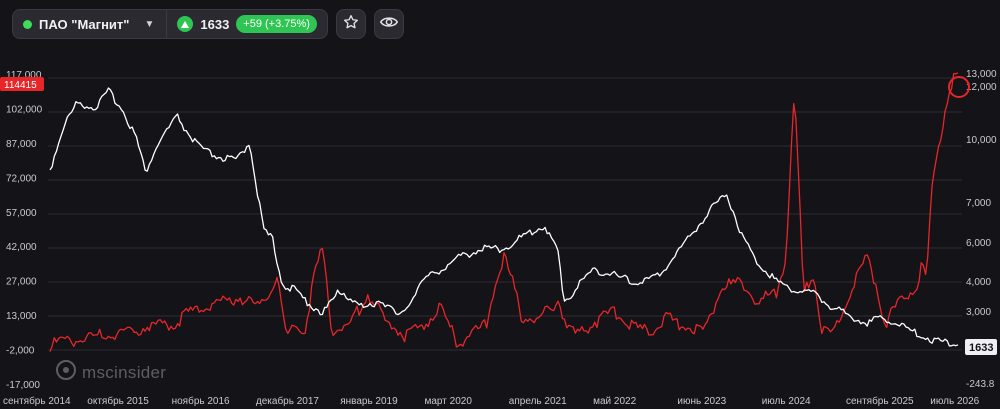 The height and width of the screenshot is (409, 1000). I want to click on left-current-value-label: 114415, so click(20, 85).